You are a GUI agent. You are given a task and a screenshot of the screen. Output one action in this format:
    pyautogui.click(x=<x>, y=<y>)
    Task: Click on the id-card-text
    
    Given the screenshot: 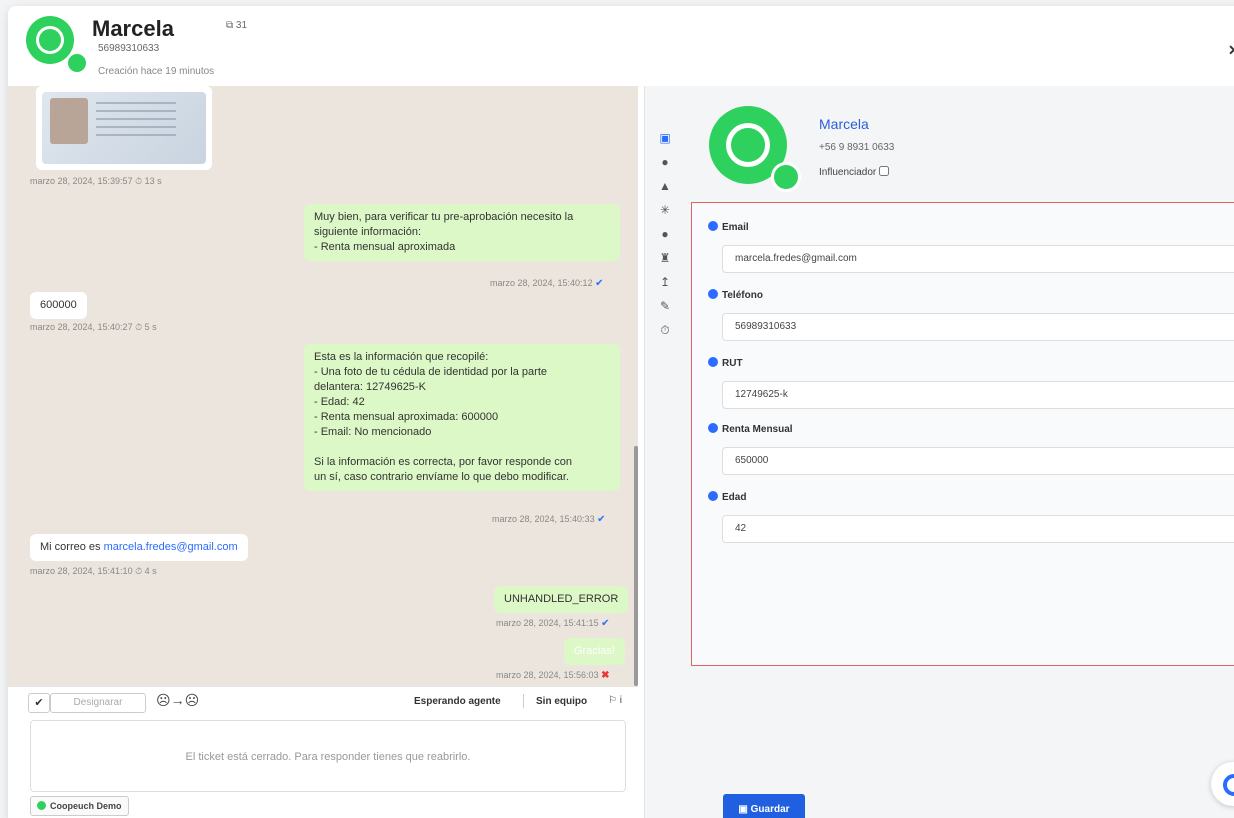 What is the action you would take?
    pyautogui.click(x=136, y=122)
    